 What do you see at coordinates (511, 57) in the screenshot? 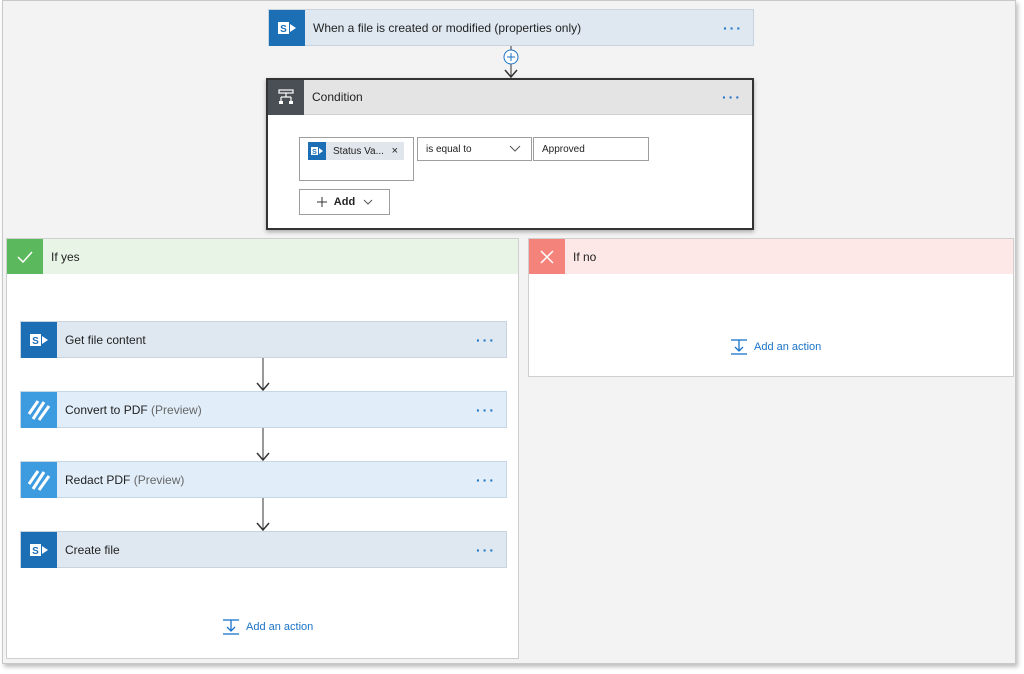
I see `plus-circle-icon` at bounding box center [511, 57].